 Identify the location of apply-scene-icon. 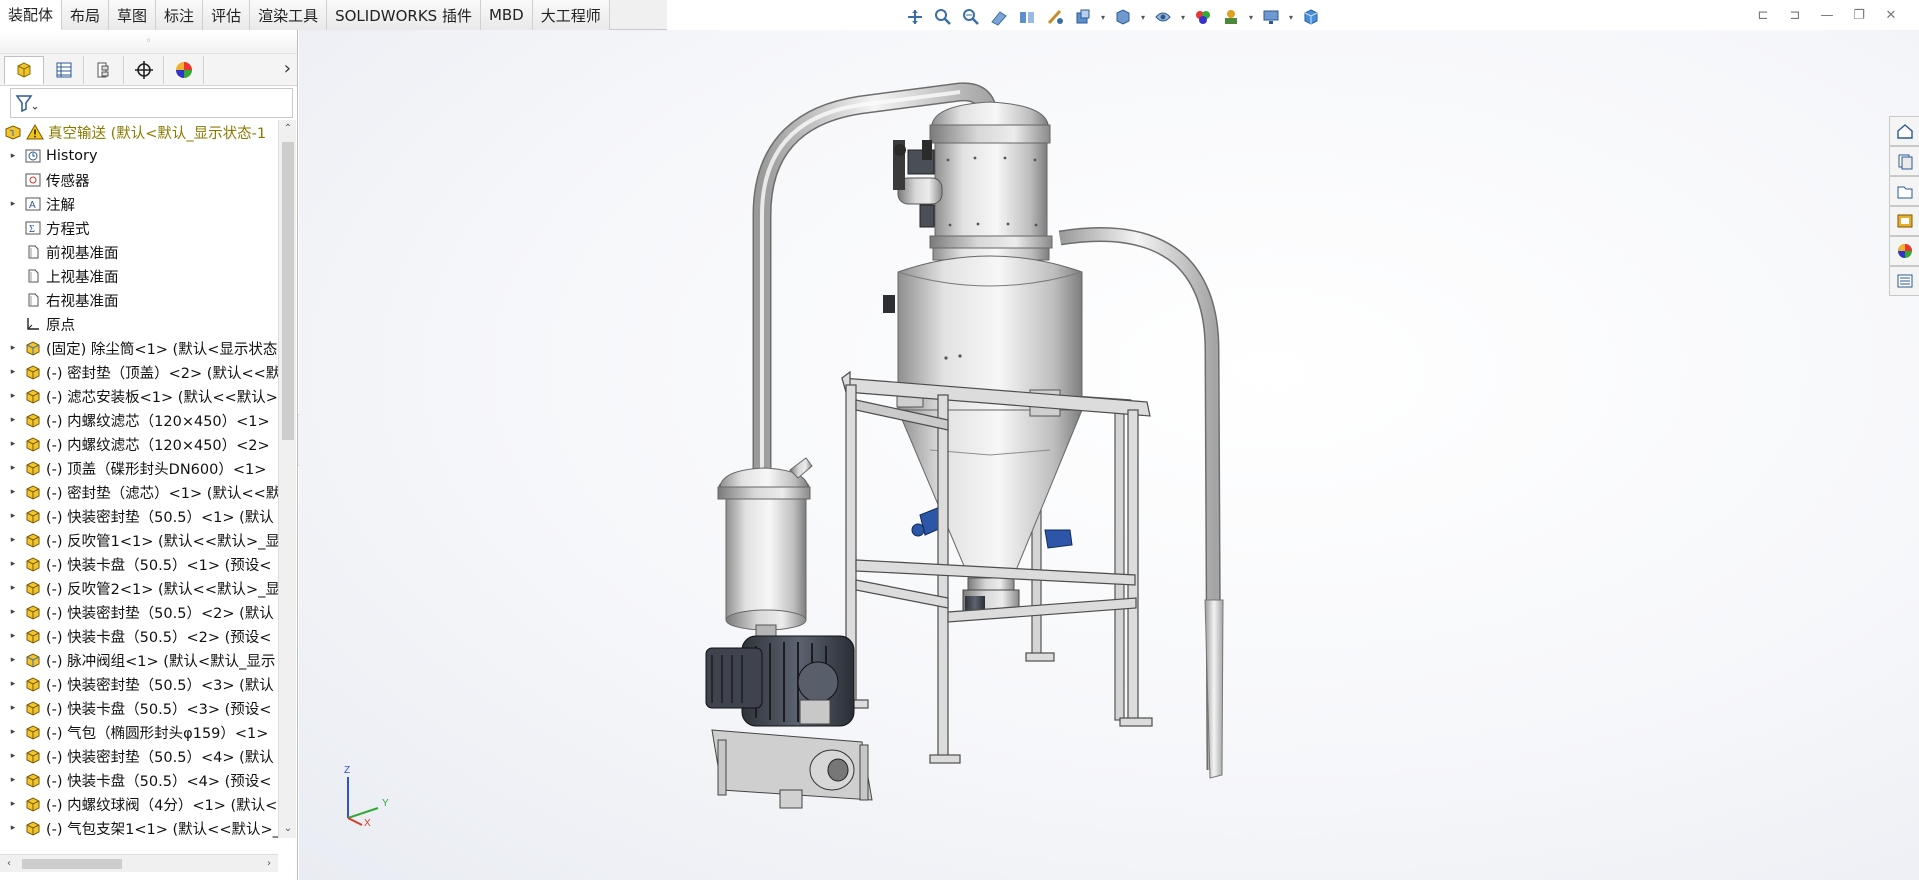
(1203, 17).